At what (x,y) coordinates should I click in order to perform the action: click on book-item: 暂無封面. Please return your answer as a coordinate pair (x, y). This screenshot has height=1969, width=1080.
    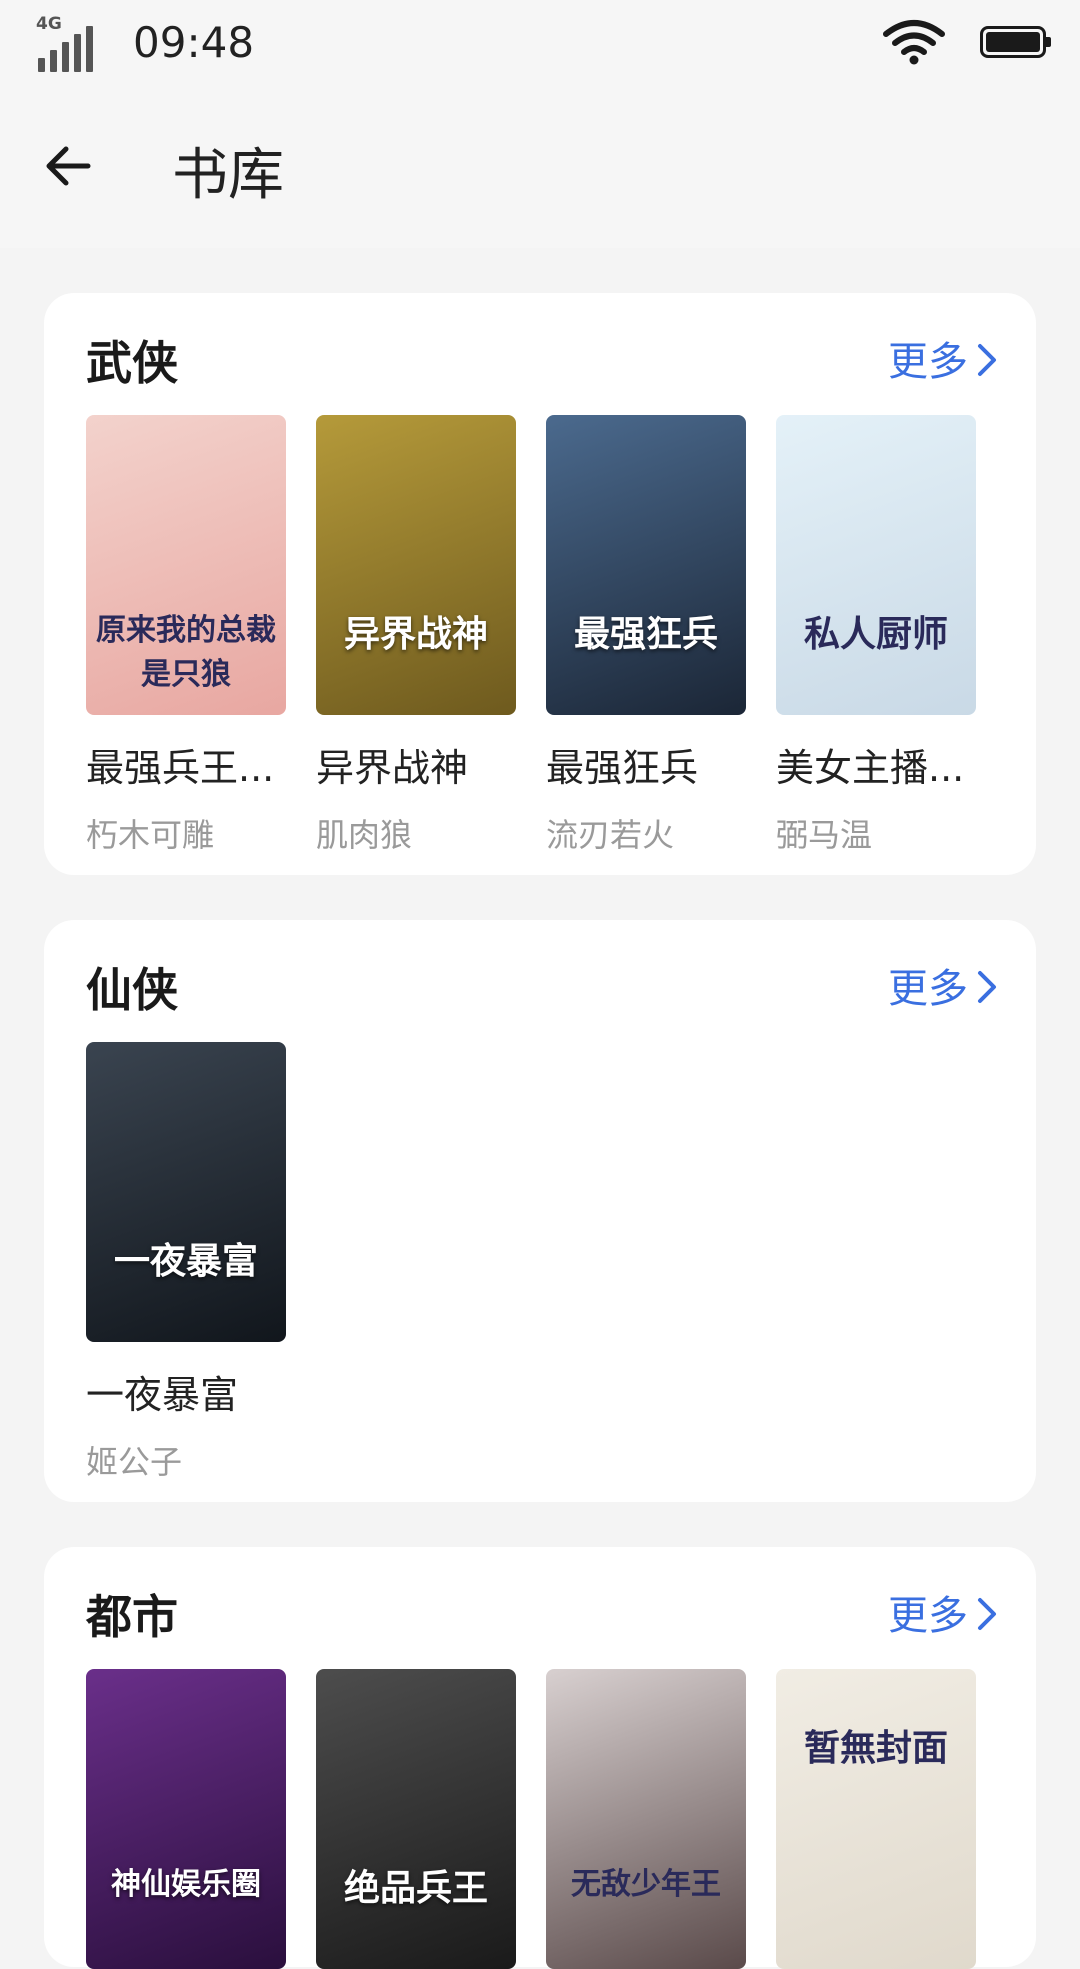
    Looking at the image, I should click on (876, 1819).